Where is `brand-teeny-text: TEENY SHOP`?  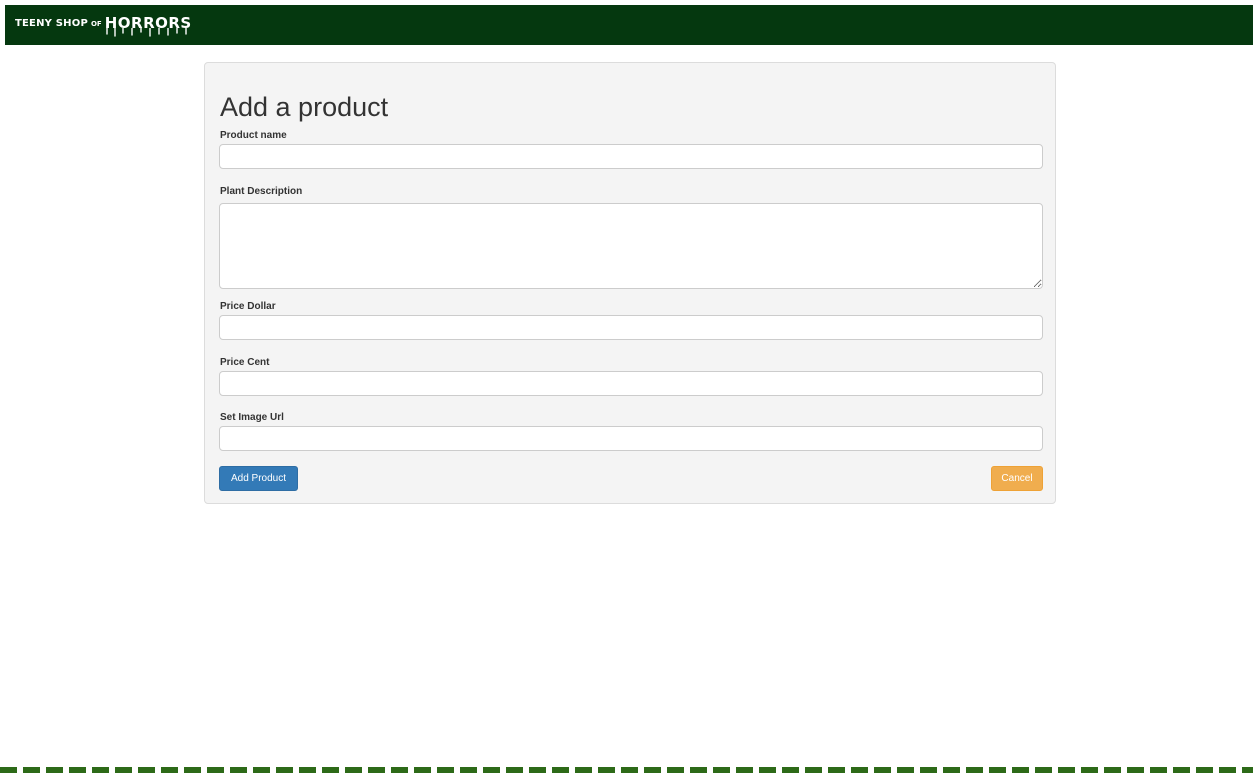 brand-teeny-text: TEENY SHOP is located at coordinates (51, 23).